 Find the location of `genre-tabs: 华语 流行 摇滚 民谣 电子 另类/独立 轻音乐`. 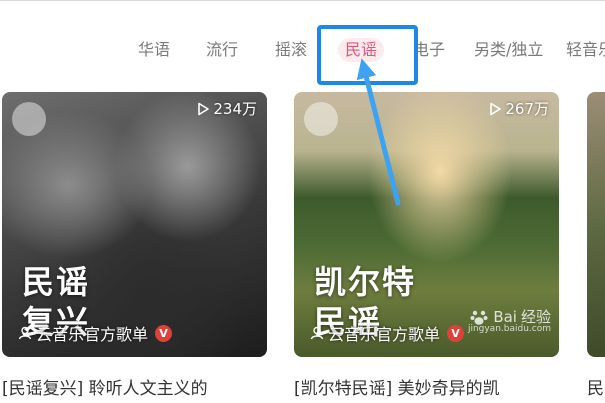

genre-tabs: 华语 流行 摇滚 民谣 电子 另类/独立 轻音乐 is located at coordinates (302, 50).